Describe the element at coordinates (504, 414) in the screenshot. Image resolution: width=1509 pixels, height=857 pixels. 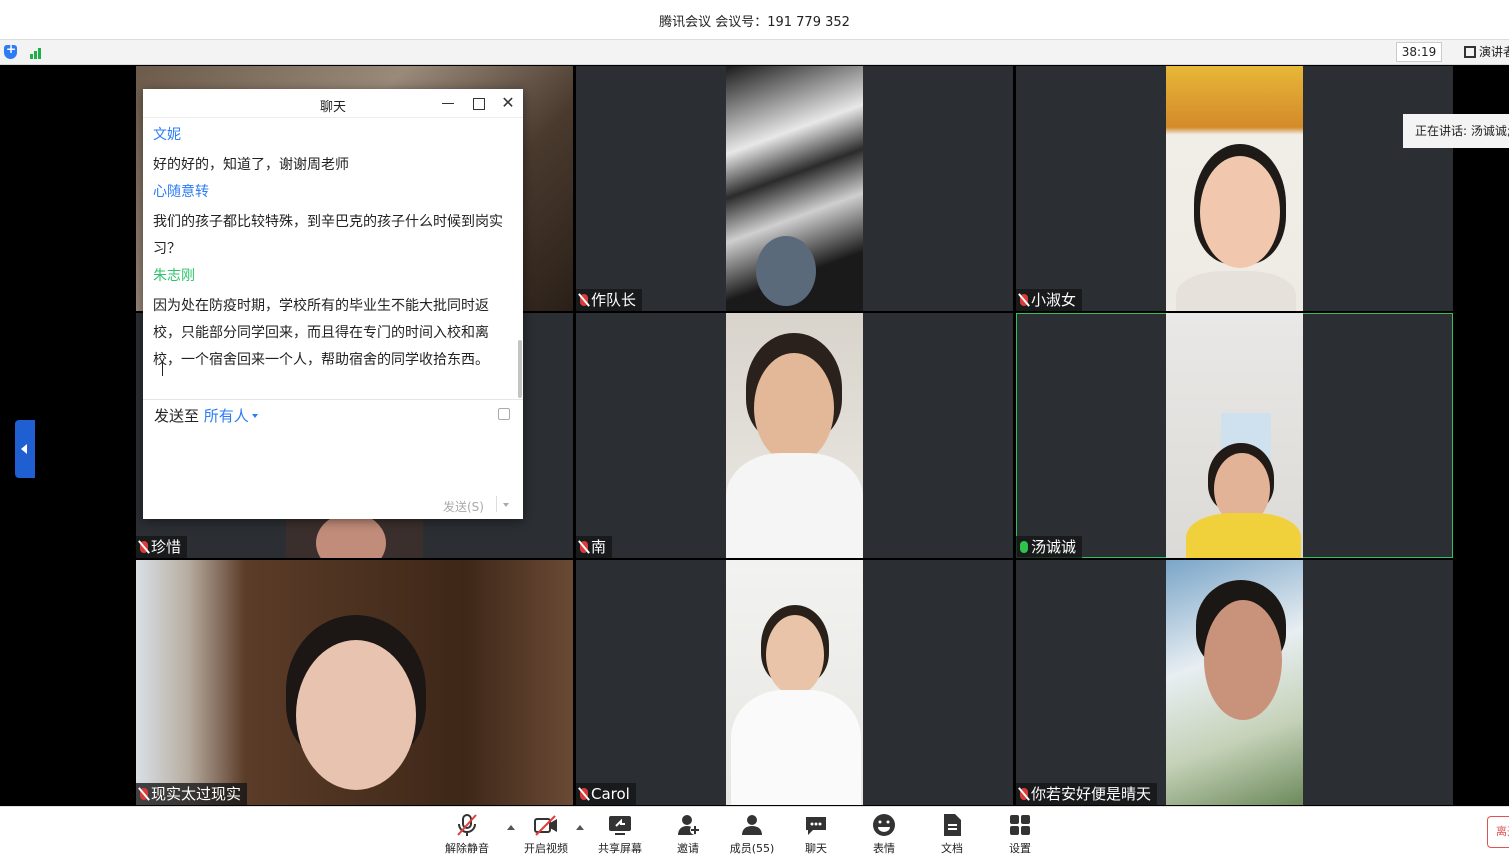
I see `screenshot-icon` at that location.